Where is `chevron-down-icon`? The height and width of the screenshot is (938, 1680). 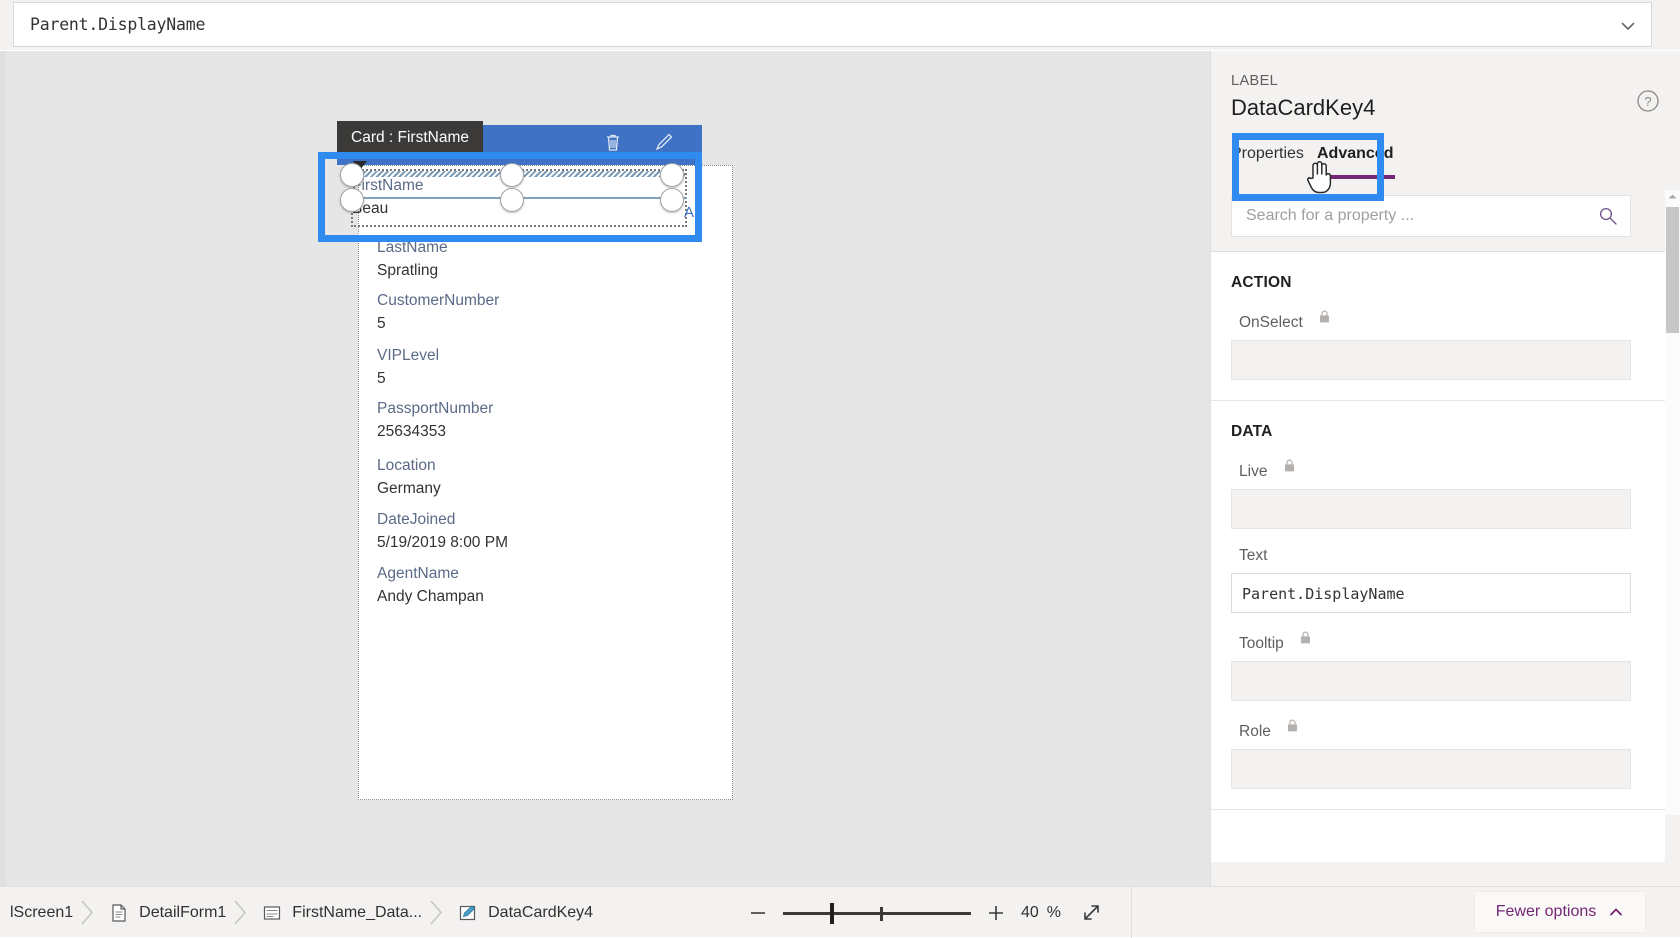 chevron-down-icon is located at coordinates (1628, 26).